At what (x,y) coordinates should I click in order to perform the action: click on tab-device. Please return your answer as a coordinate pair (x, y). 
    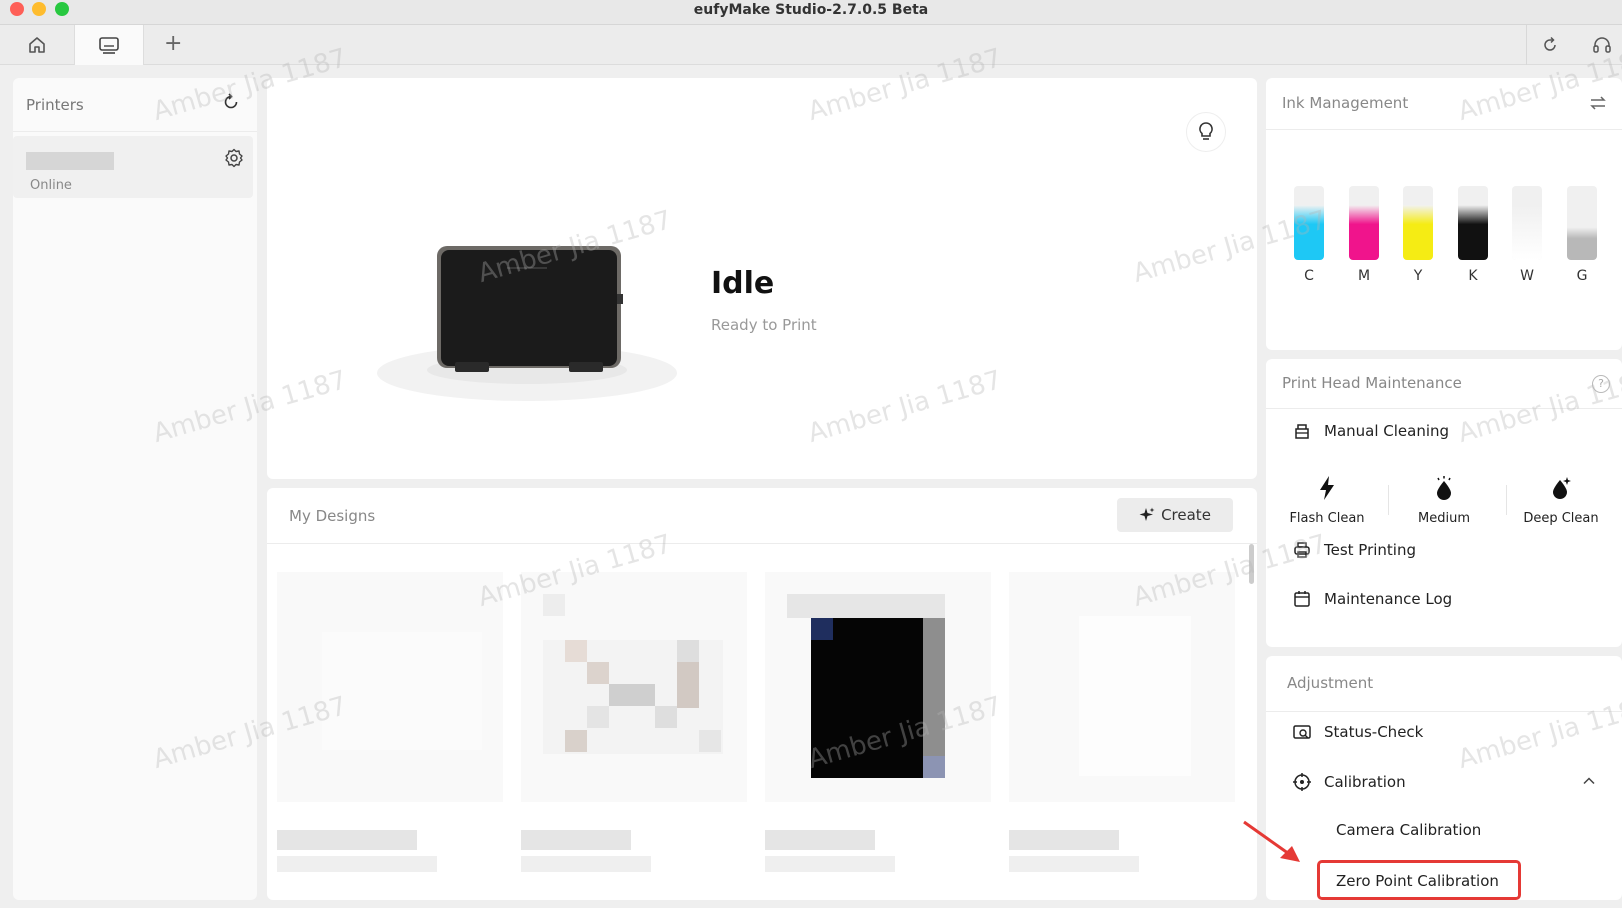
    Looking at the image, I should click on (109, 45).